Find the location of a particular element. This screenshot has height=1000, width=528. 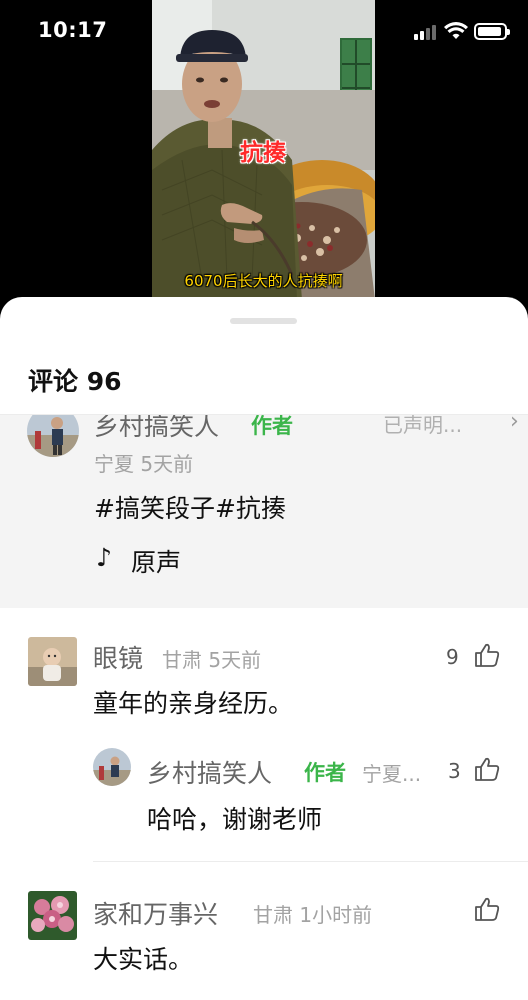

status-time: 10:17 is located at coordinates (73, 30).